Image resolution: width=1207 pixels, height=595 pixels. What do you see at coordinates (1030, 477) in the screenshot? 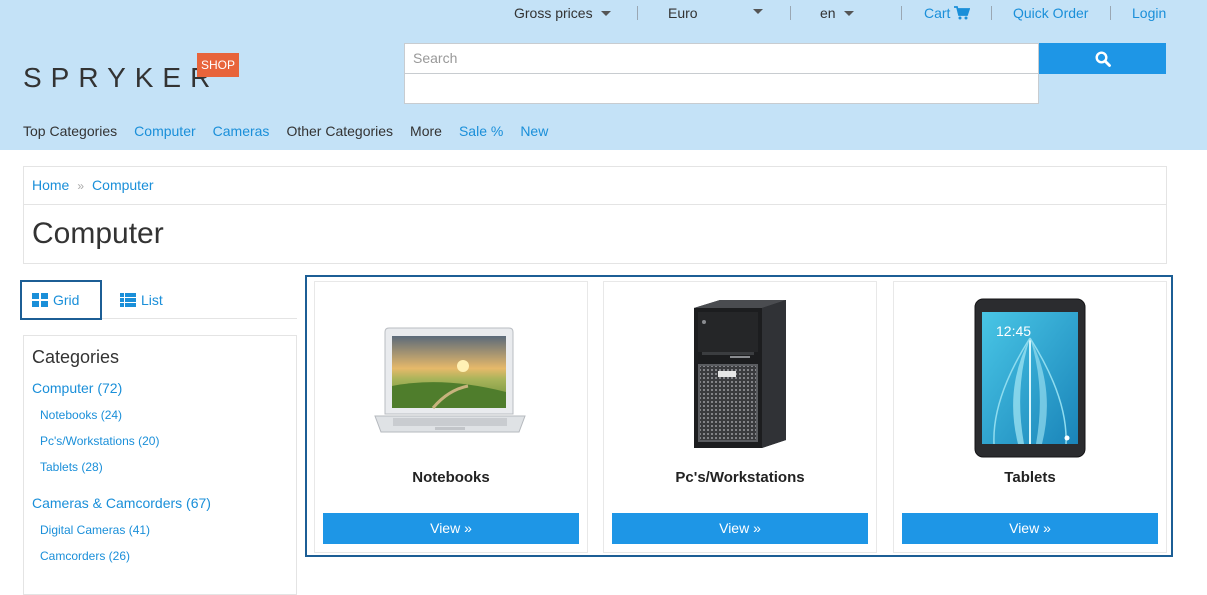
I see `product-name: Tablets` at bounding box center [1030, 477].